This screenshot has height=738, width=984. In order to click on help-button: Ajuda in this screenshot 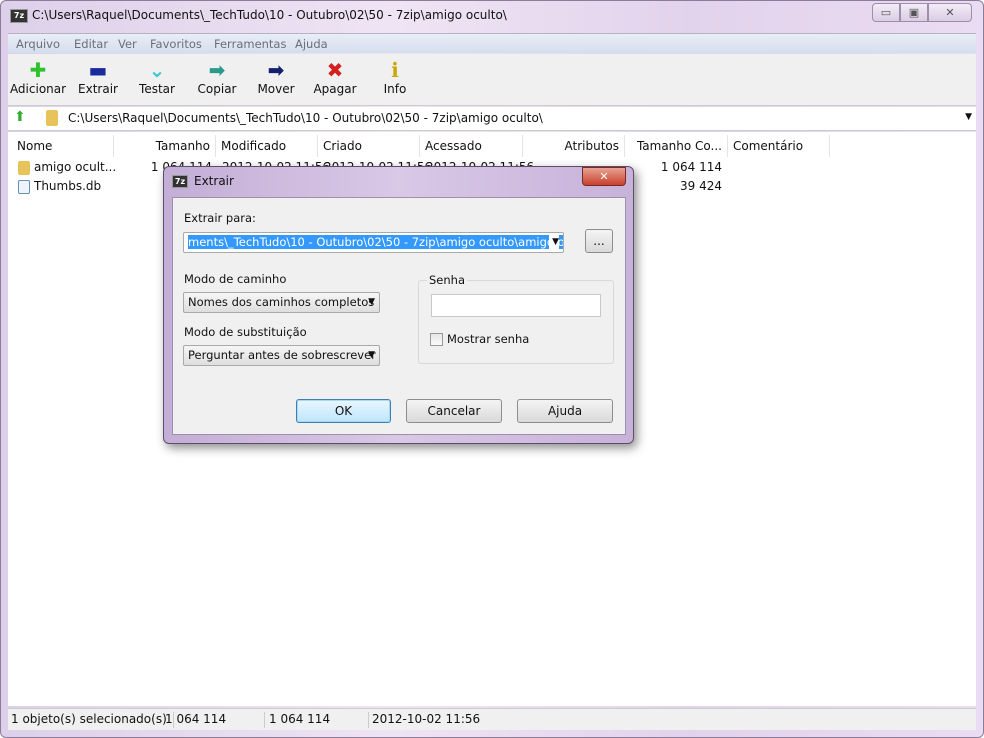, I will do `click(565, 411)`.